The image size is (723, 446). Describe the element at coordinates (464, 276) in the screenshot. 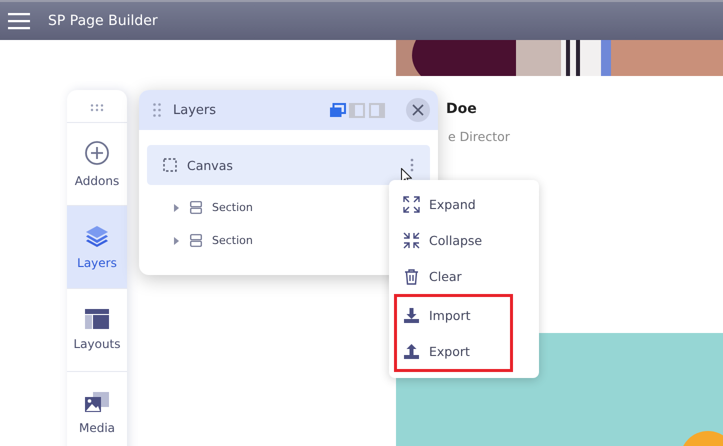

I see `menu-item: Clear` at that location.